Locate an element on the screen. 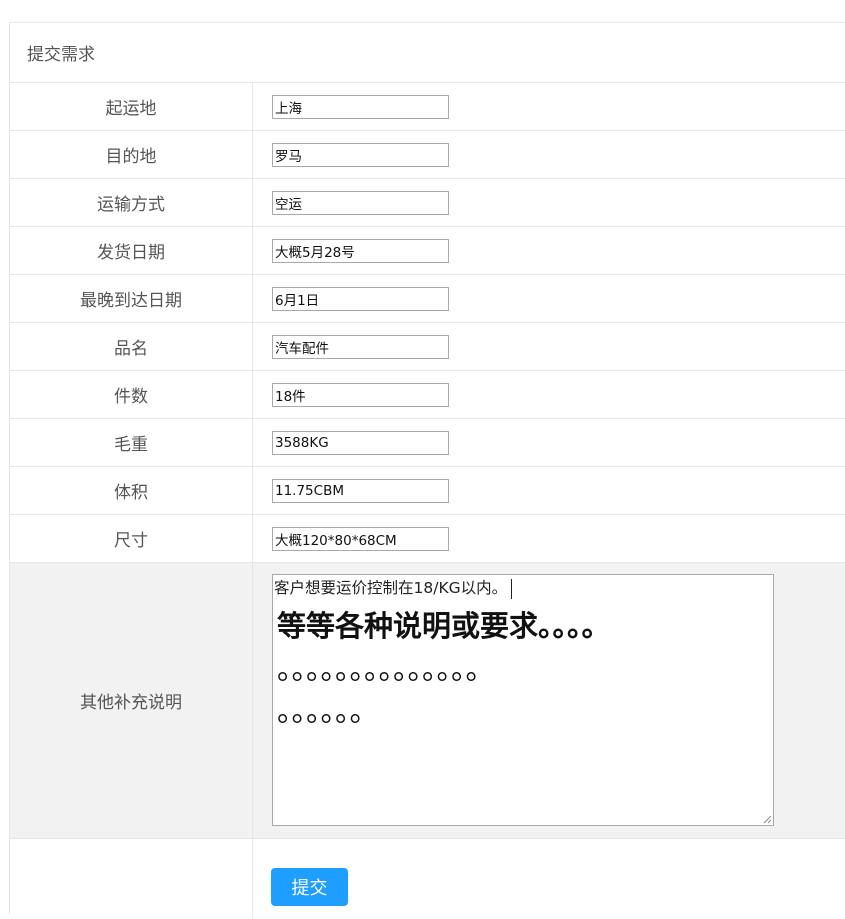  volume-input is located at coordinates (360, 490).